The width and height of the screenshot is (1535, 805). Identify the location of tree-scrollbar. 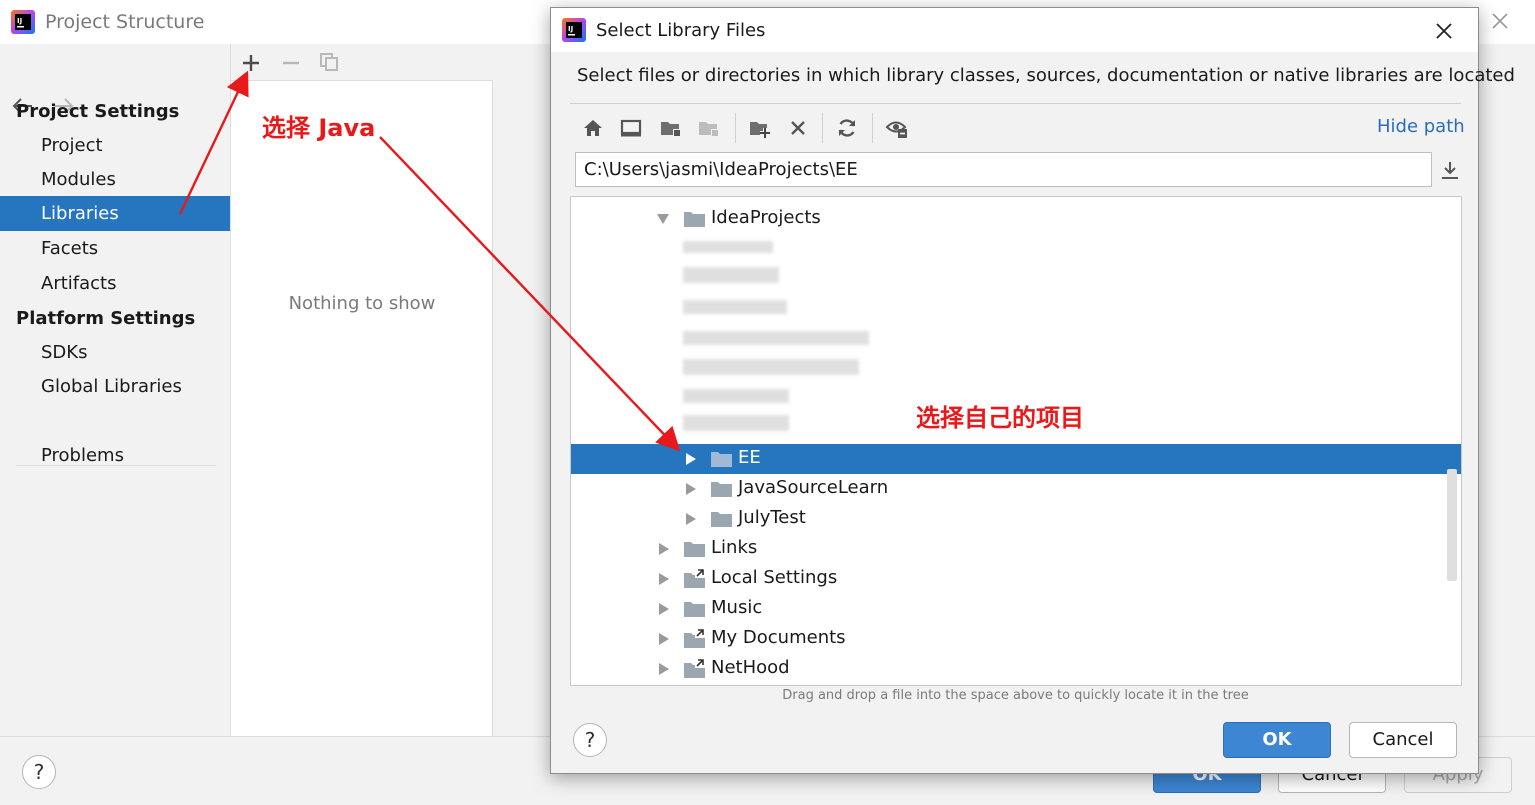
(1452, 525).